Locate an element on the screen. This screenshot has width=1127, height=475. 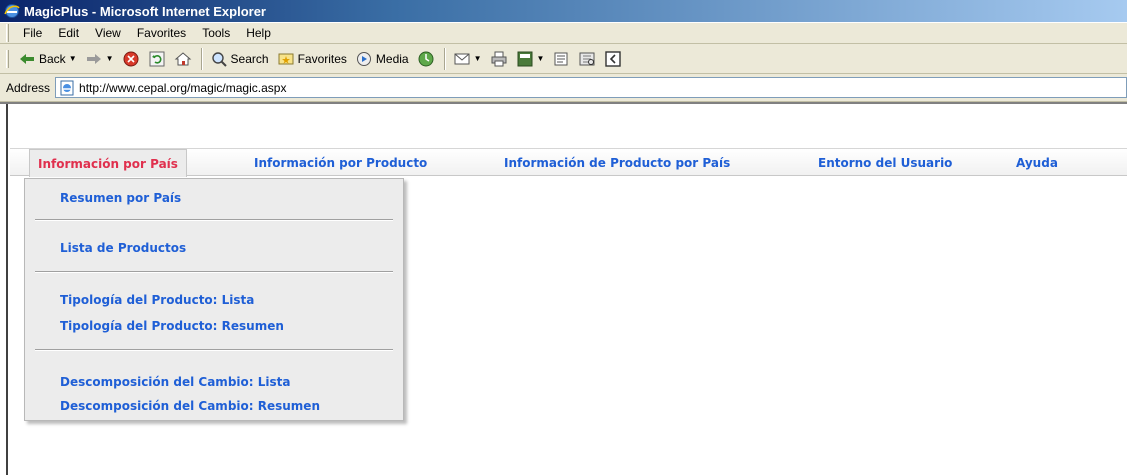
address-input: http://www.cepal.org/magic/magic.aspx is located at coordinates (591, 87).